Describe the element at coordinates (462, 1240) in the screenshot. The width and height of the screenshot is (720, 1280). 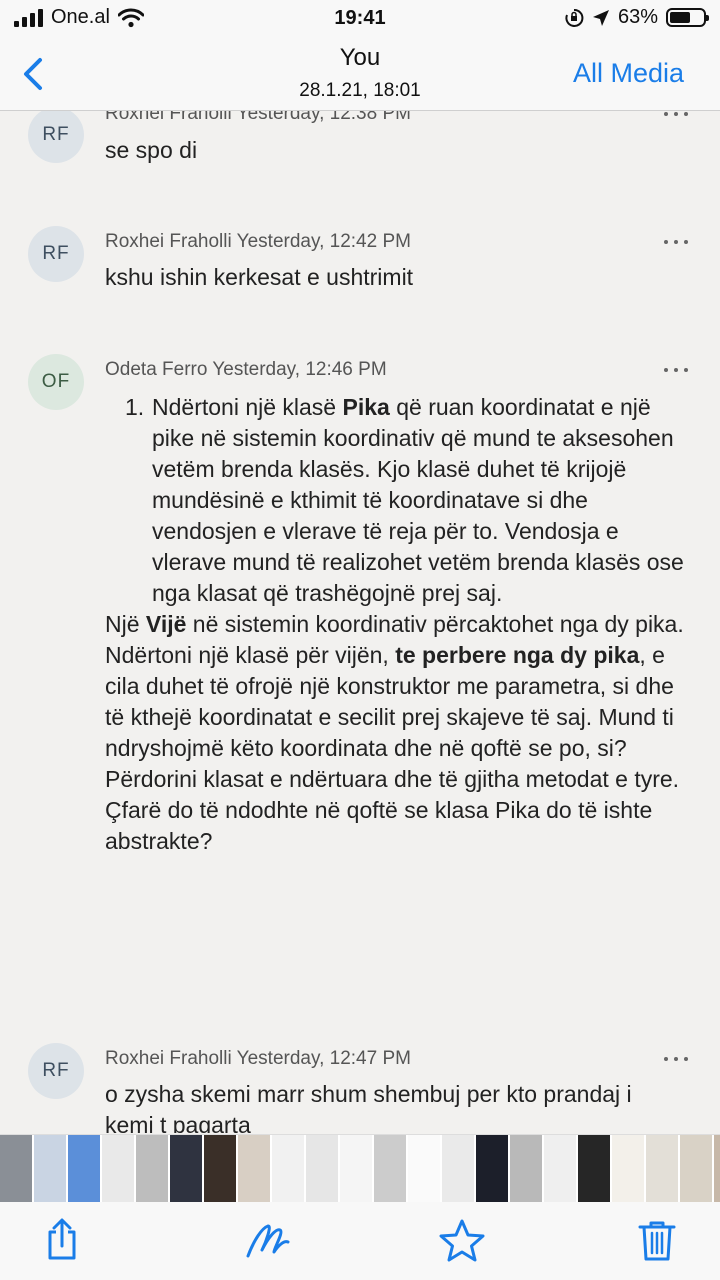
I see `favorite-star-icon` at that location.